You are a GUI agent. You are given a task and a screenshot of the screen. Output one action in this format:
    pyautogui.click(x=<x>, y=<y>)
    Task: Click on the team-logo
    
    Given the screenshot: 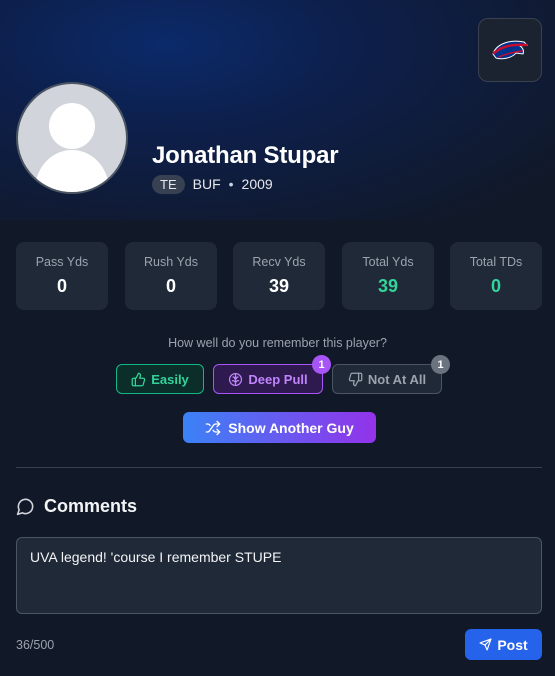 What is the action you would take?
    pyautogui.click(x=510, y=50)
    